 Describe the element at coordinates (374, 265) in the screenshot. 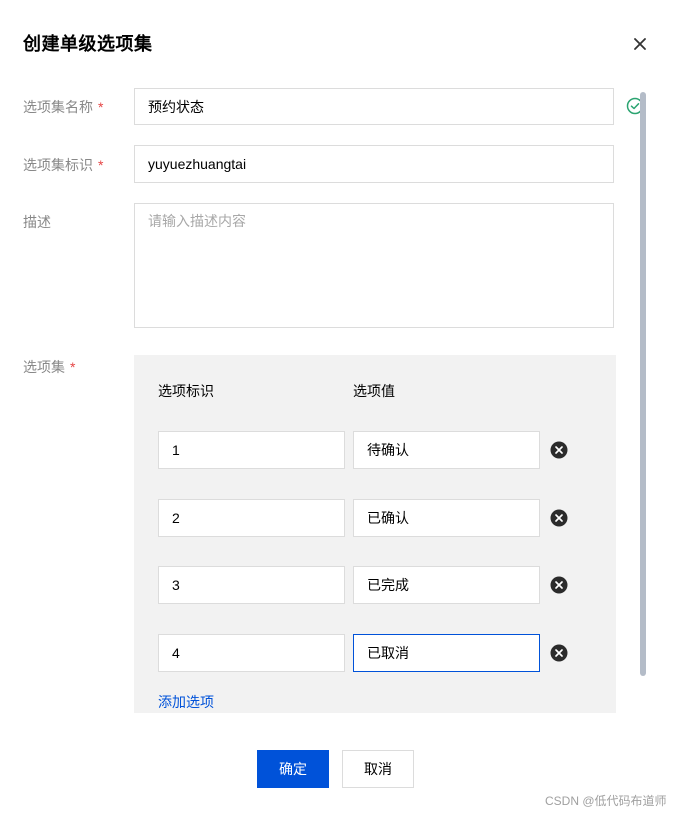

I see `description-textarea` at that location.